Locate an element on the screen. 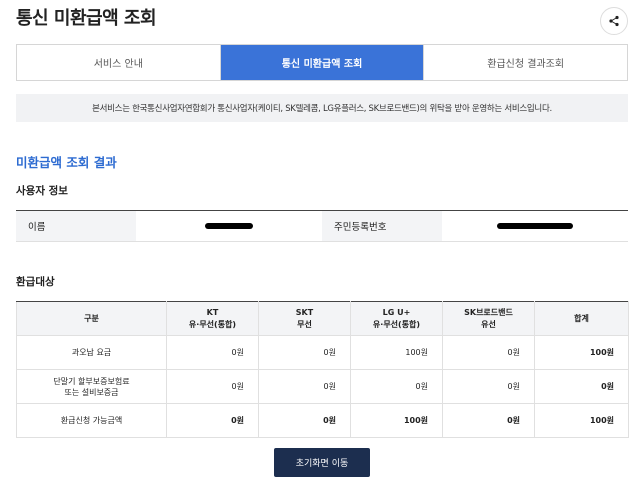  row-label: 과오납 요금 is located at coordinates (91, 352).